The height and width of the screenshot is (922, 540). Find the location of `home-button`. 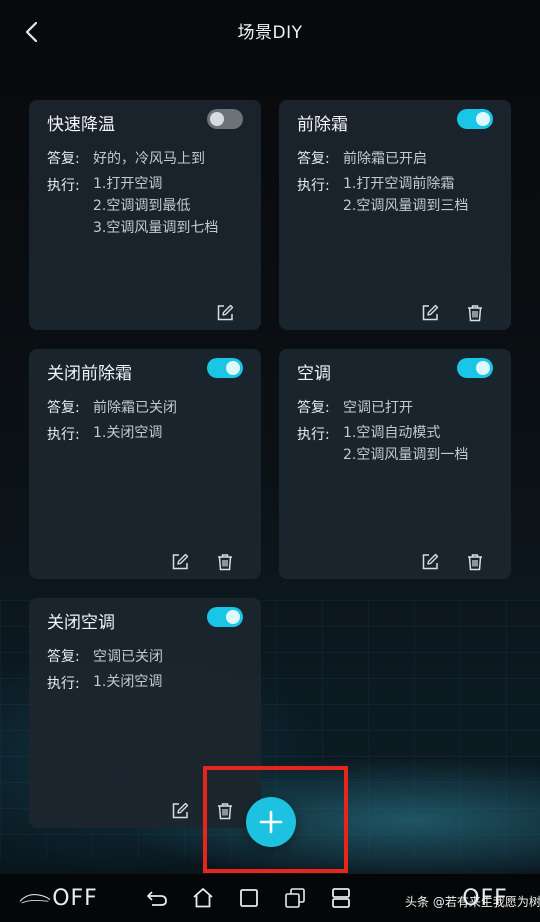

home-button is located at coordinates (203, 898).